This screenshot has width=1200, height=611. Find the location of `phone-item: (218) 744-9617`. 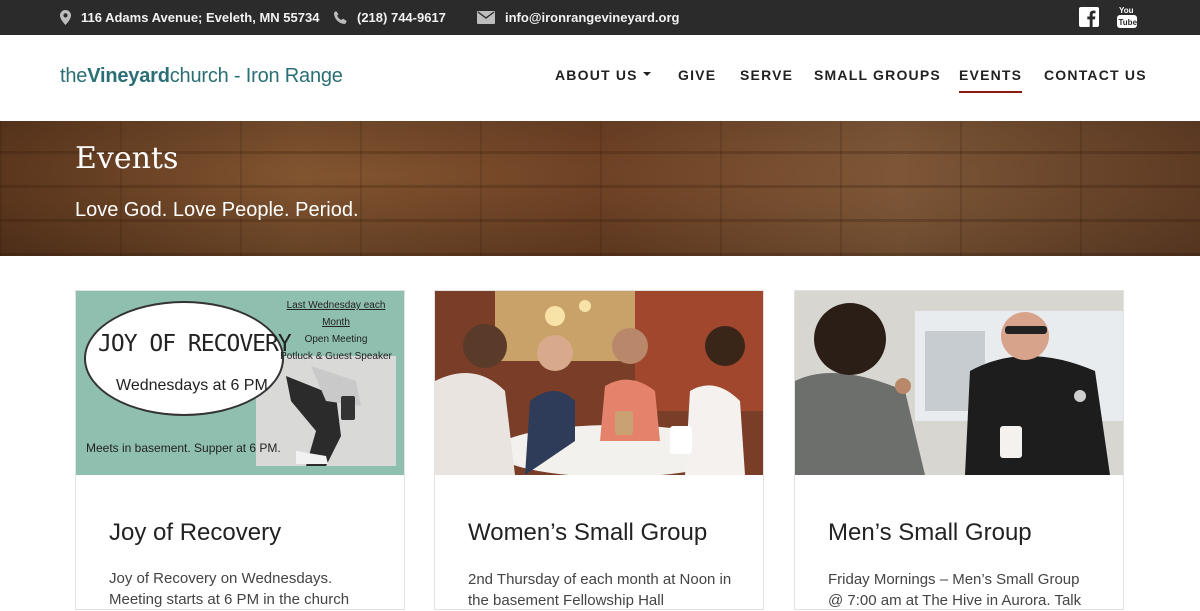

phone-item: (218) 744-9617 is located at coordinates (389, 17).